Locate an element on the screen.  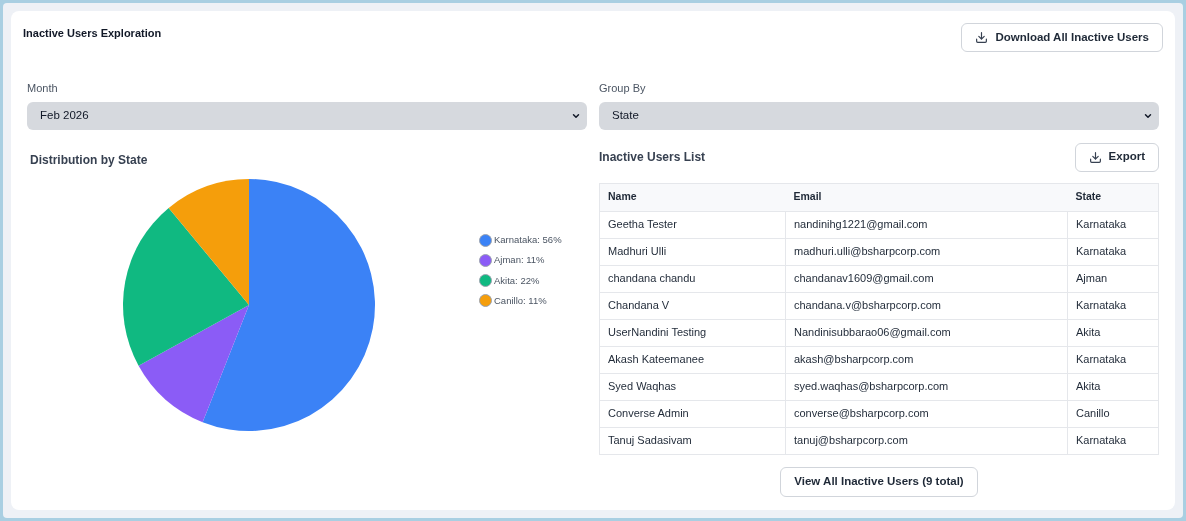
legend-label: Akita: 22% is located at coordinates (517, 280).